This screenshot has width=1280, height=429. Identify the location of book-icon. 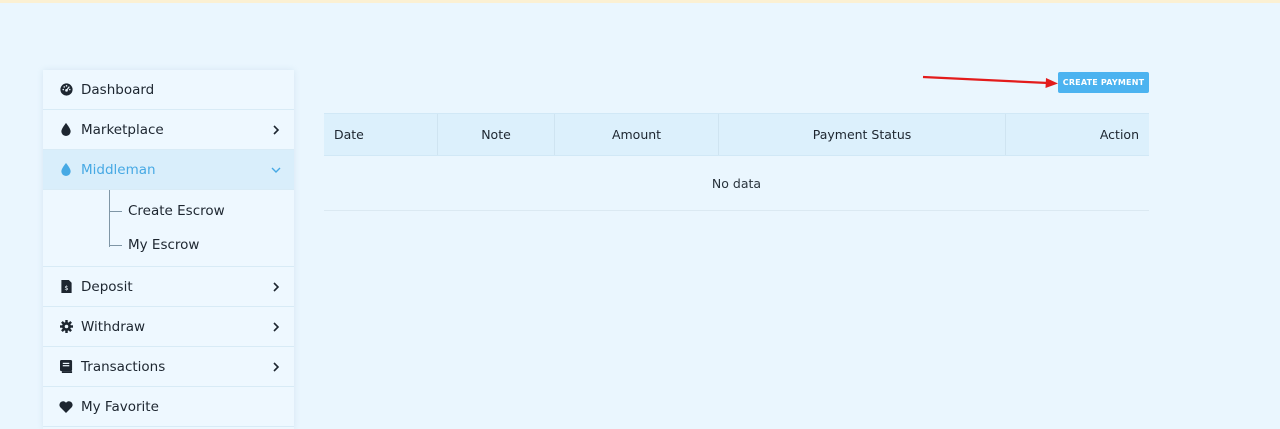
(66, 367).